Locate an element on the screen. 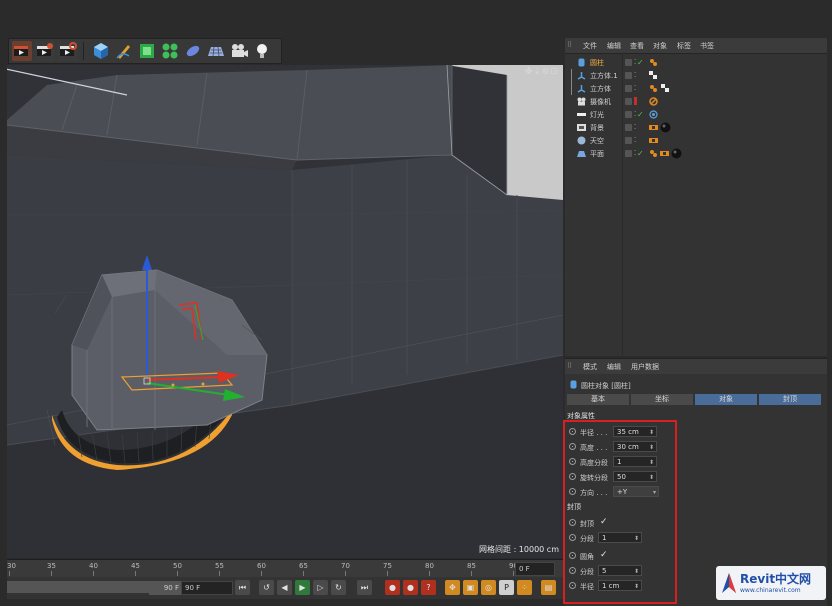 This screenshot has height=606, width=832. next-key-icon: ↻ is located at coordinates (338, 587).